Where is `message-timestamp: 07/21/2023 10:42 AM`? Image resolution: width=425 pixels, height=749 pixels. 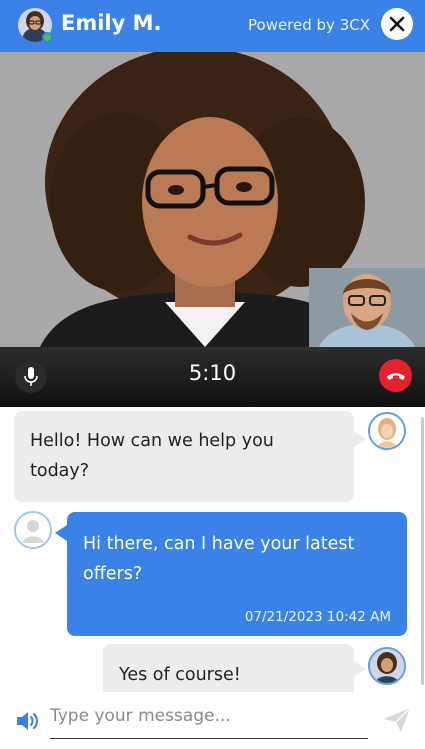
message-timestamp: 07/21/2023 10:42 AM is located at coordinates (317, 617).